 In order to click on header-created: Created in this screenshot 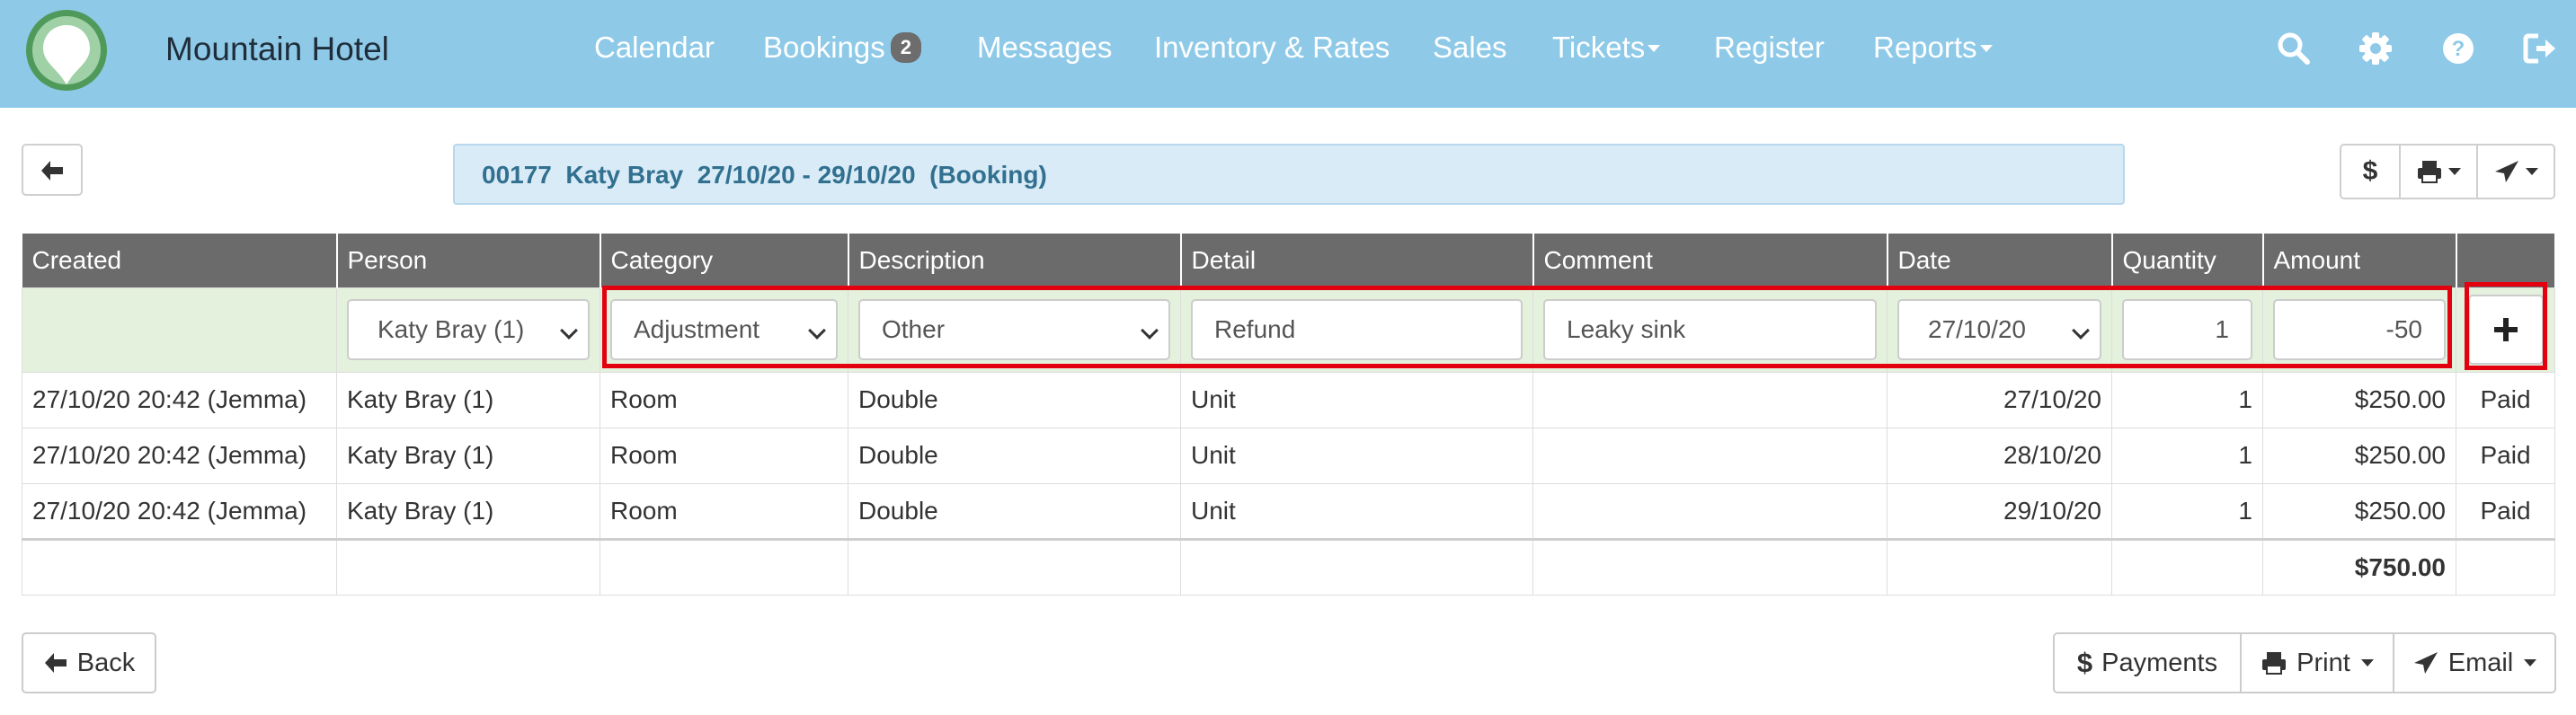, I will do `click(180, 260)`.